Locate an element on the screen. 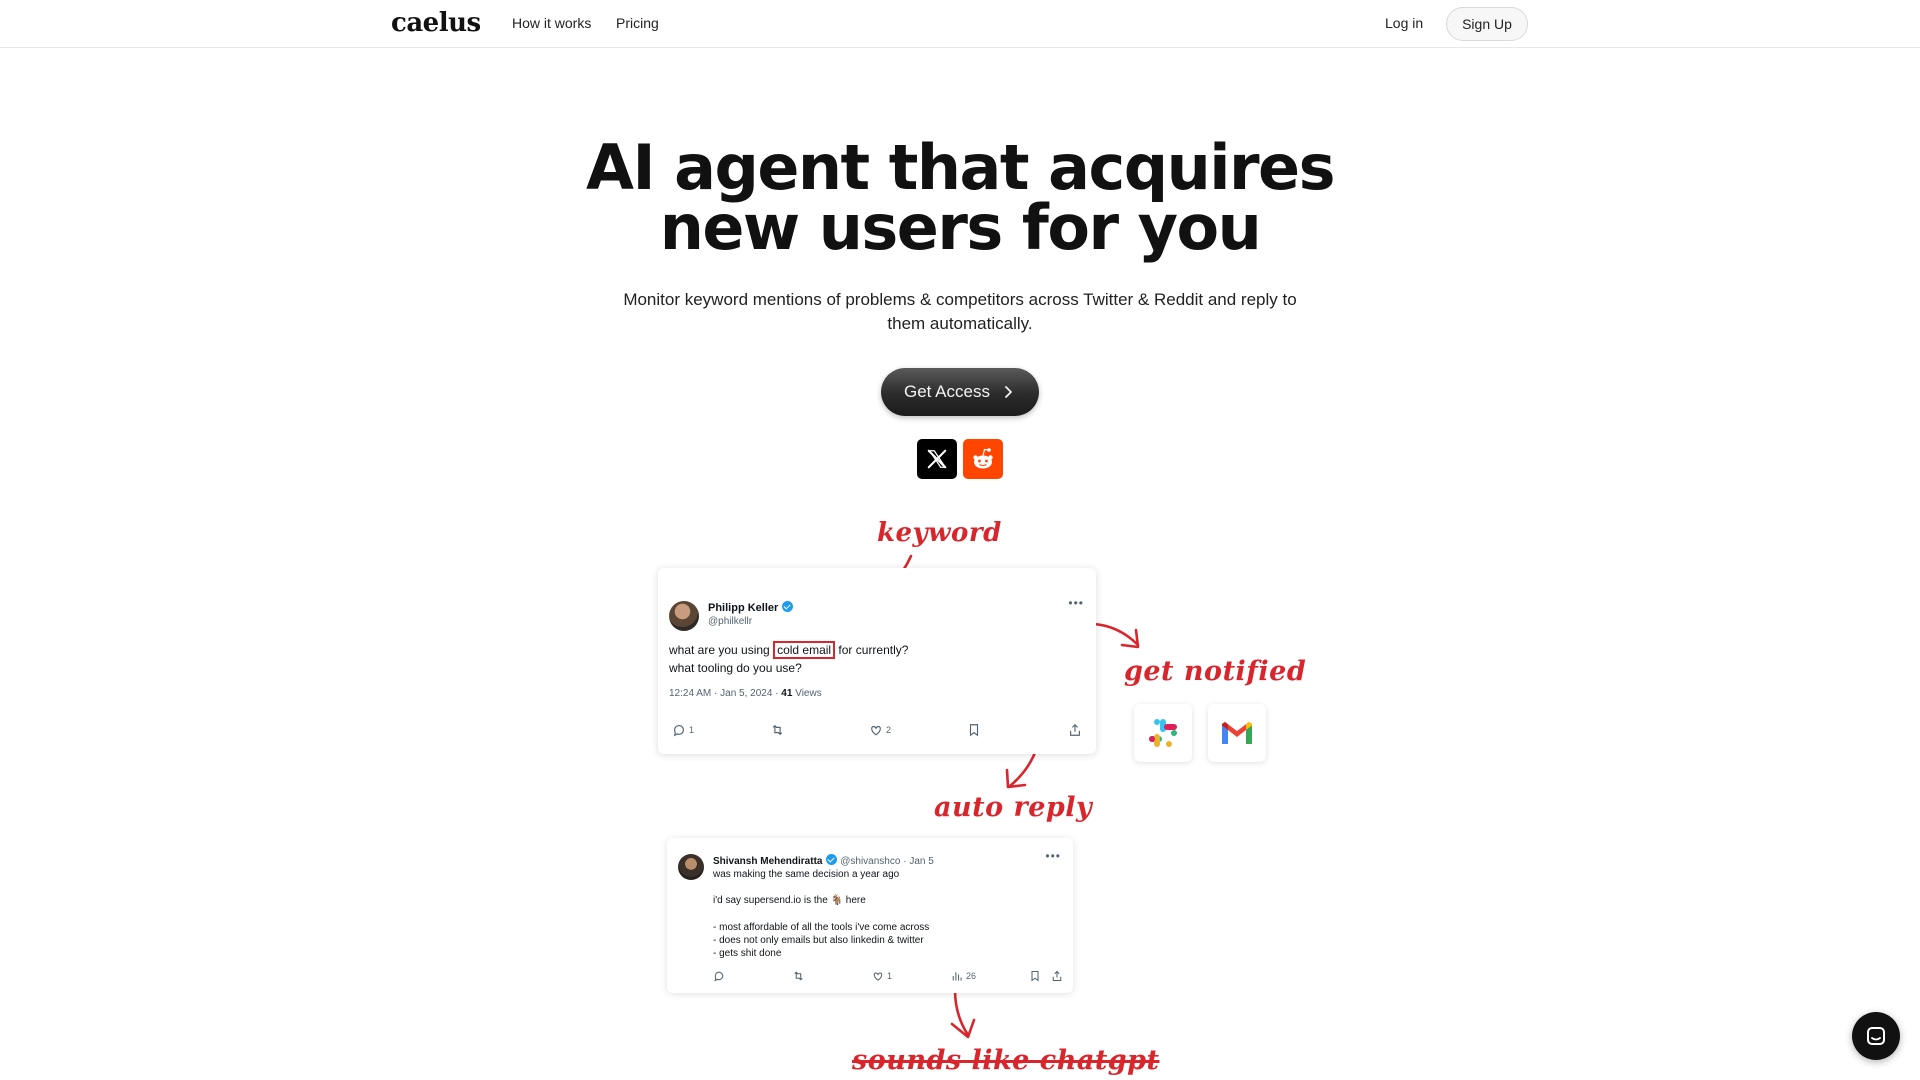 The image size is (1920, 1080). like-action: 1 is located at coordinates (882, 976).